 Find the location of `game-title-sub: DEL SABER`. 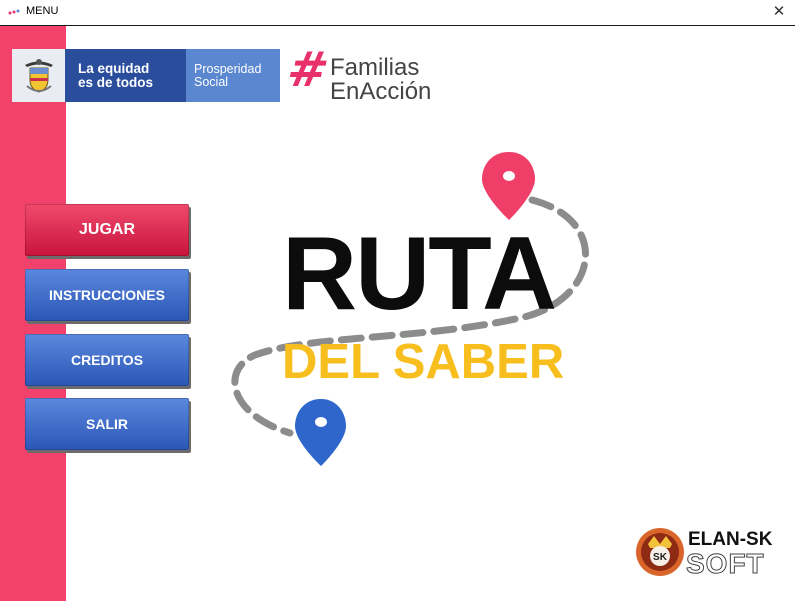

game-title-sub: DEL SABER is located at coordinates (423, 362).